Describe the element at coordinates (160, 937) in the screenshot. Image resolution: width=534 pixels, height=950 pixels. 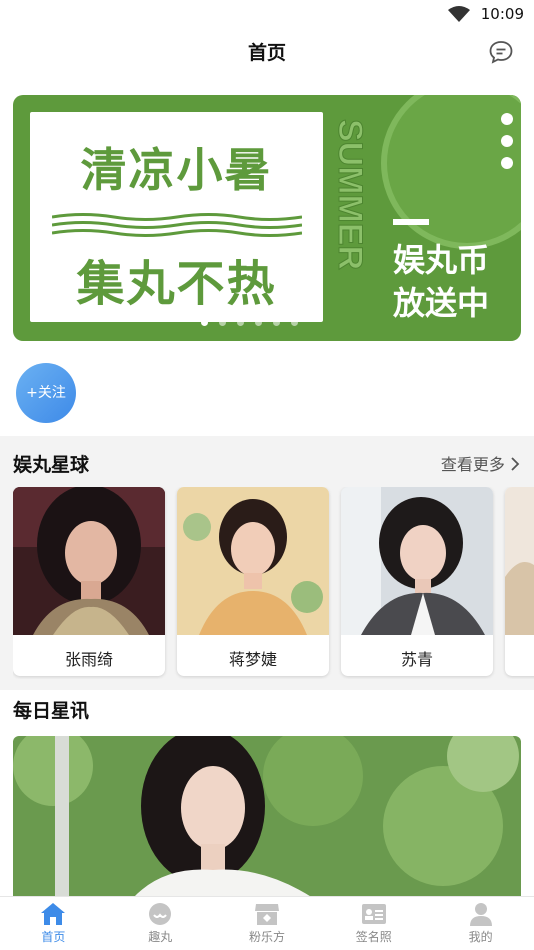
I see `tab-label: 趣丸` at that location.